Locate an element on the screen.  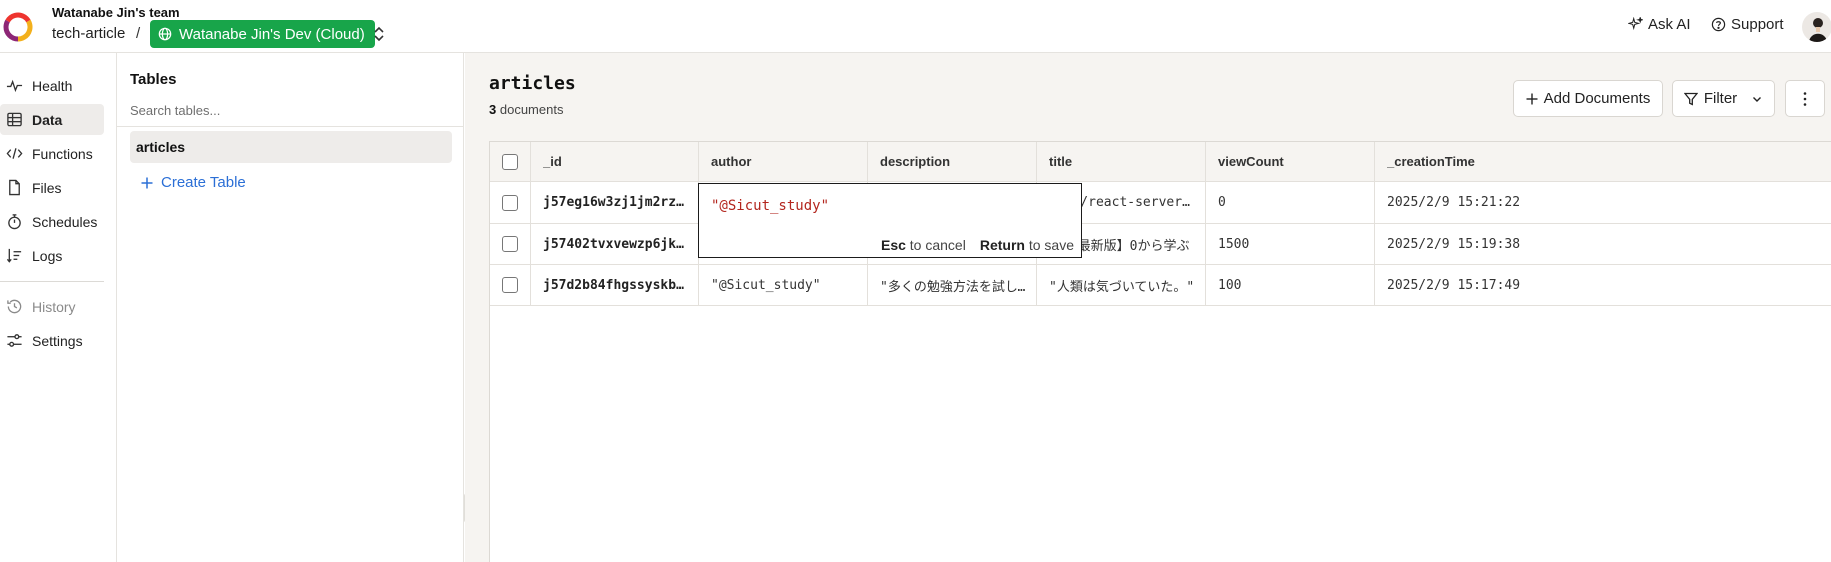
deployment-selector: Watanabe Jin's Dev (Cloud) is located at coordinates (262, 34).